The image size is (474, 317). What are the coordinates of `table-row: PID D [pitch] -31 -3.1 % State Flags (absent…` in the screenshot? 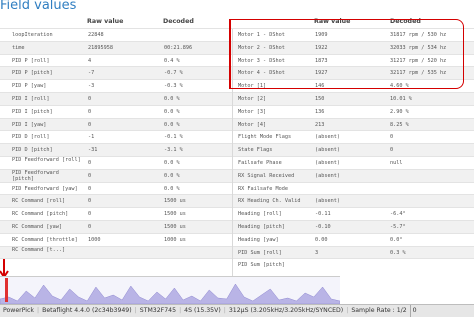 It's located at (237, 149).